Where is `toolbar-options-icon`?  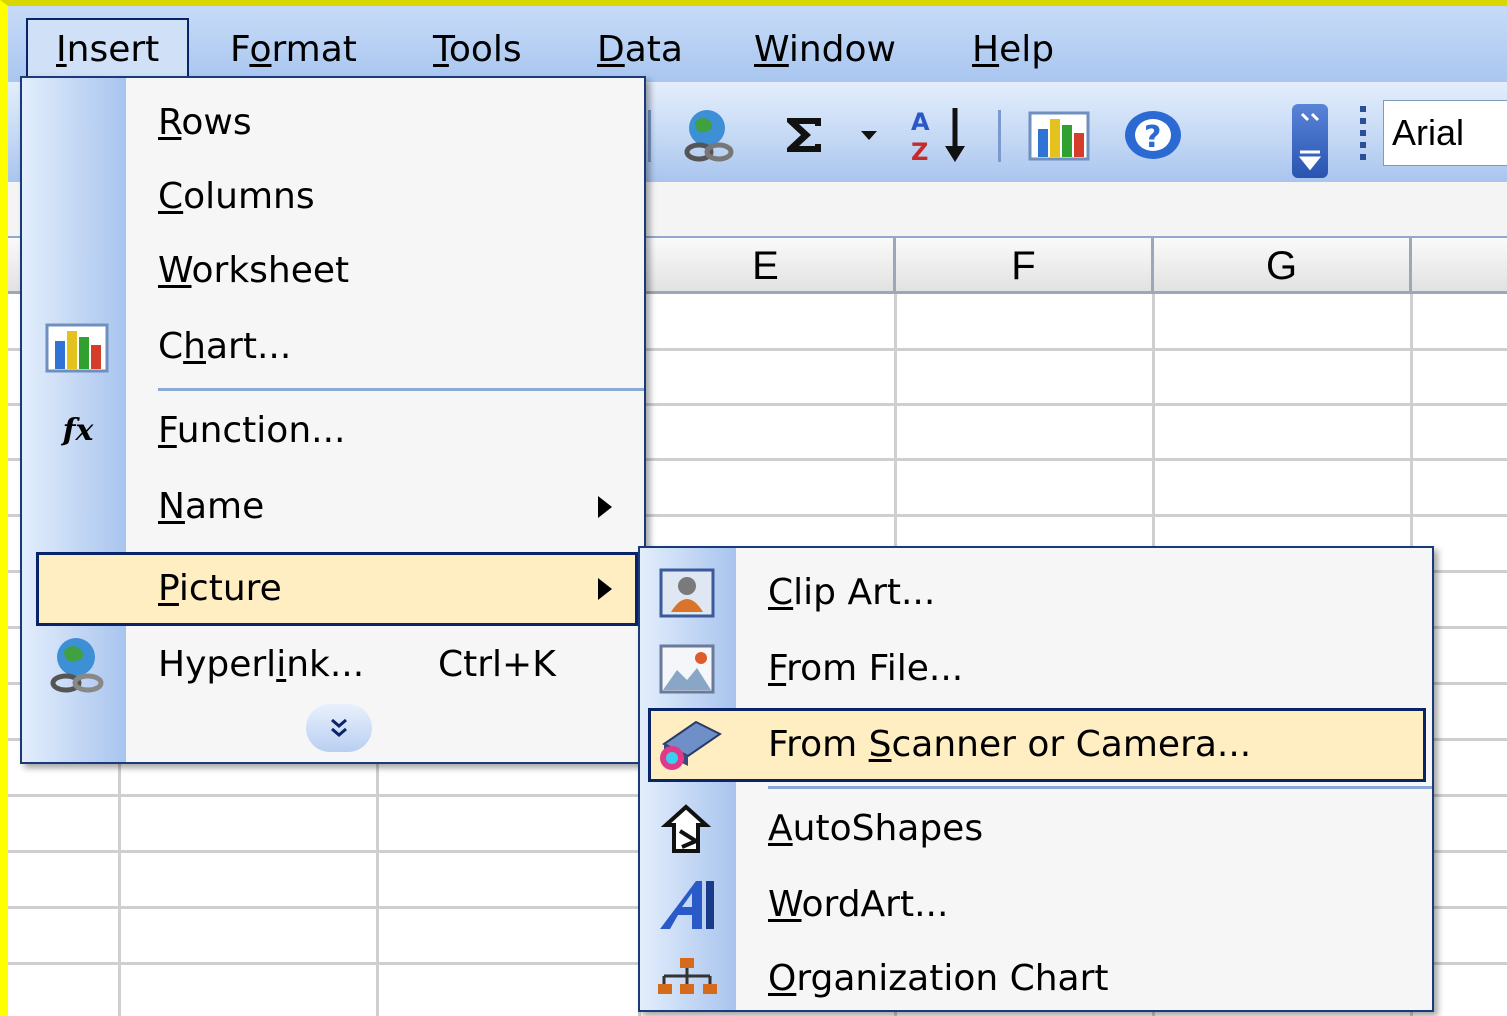
toolbar-options-icon is located at coordinates (1310, 141).